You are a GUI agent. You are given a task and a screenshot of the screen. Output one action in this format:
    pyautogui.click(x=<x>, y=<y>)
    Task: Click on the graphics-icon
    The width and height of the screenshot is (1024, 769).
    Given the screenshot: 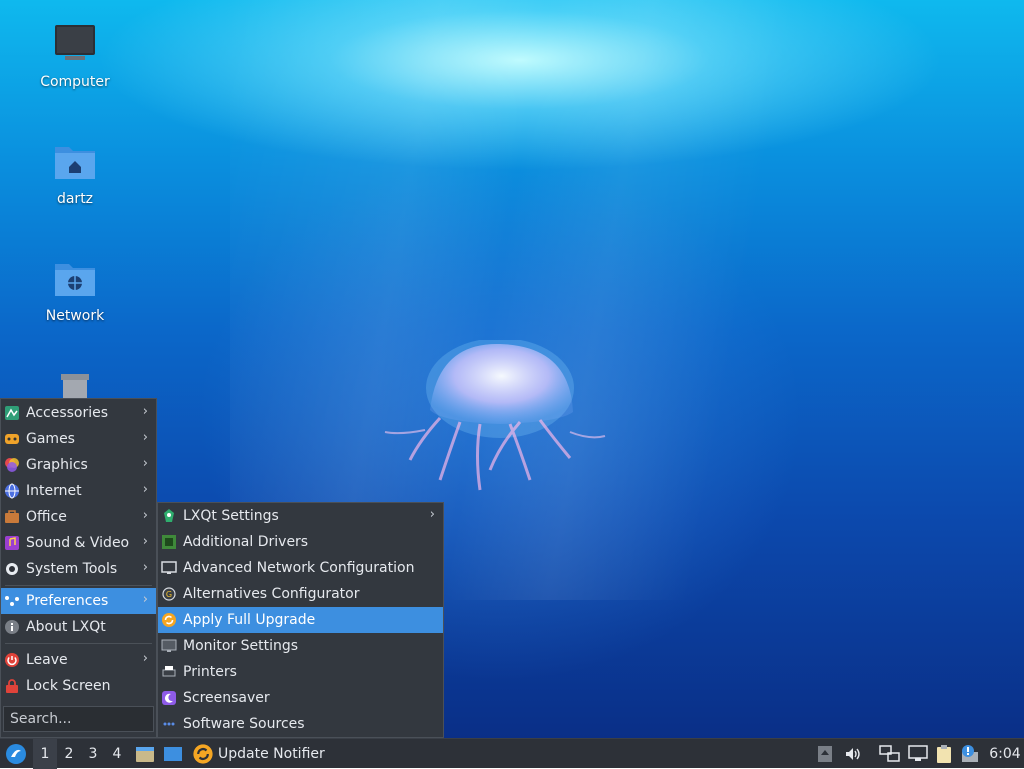 What is the action you would take?
    pyautogui.click(x=12, y=465)
    